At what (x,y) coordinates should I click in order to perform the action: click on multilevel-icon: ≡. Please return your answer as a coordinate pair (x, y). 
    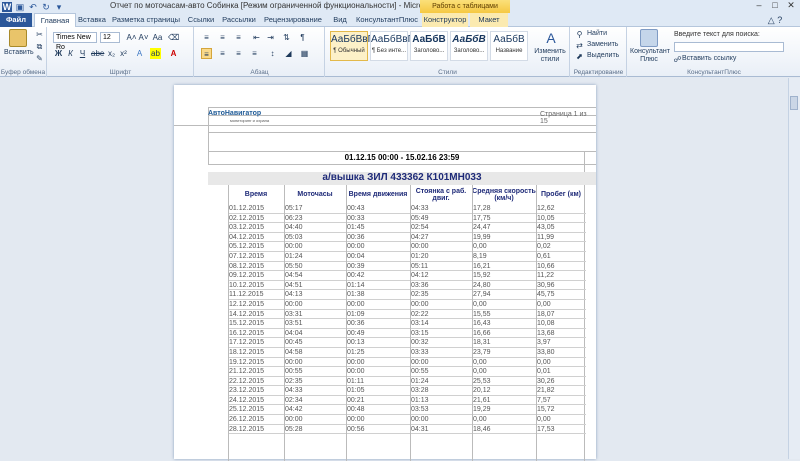
    Looking at the image, I should click on (238, 37).